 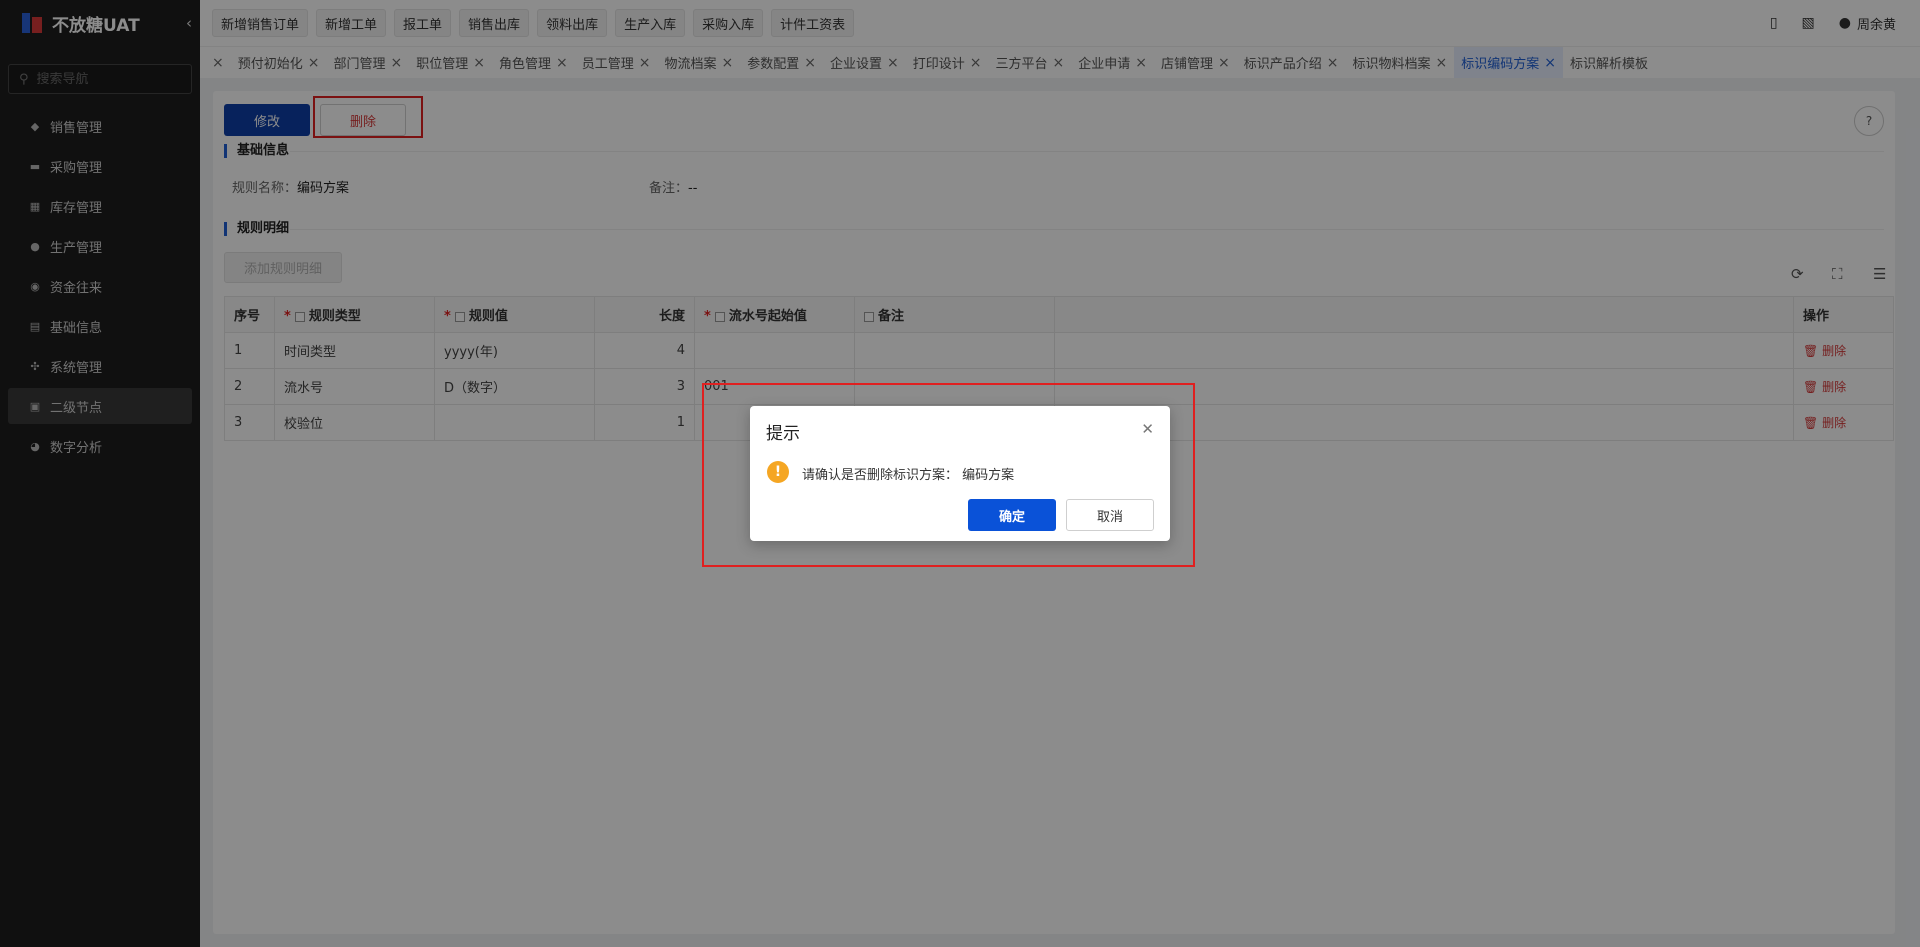 What do you see at coordinates (908, 475) in the screenshot?
I see `dialog-message: 请确认是否删除标识方案： 编码方案` at bounding box center [908, 475].